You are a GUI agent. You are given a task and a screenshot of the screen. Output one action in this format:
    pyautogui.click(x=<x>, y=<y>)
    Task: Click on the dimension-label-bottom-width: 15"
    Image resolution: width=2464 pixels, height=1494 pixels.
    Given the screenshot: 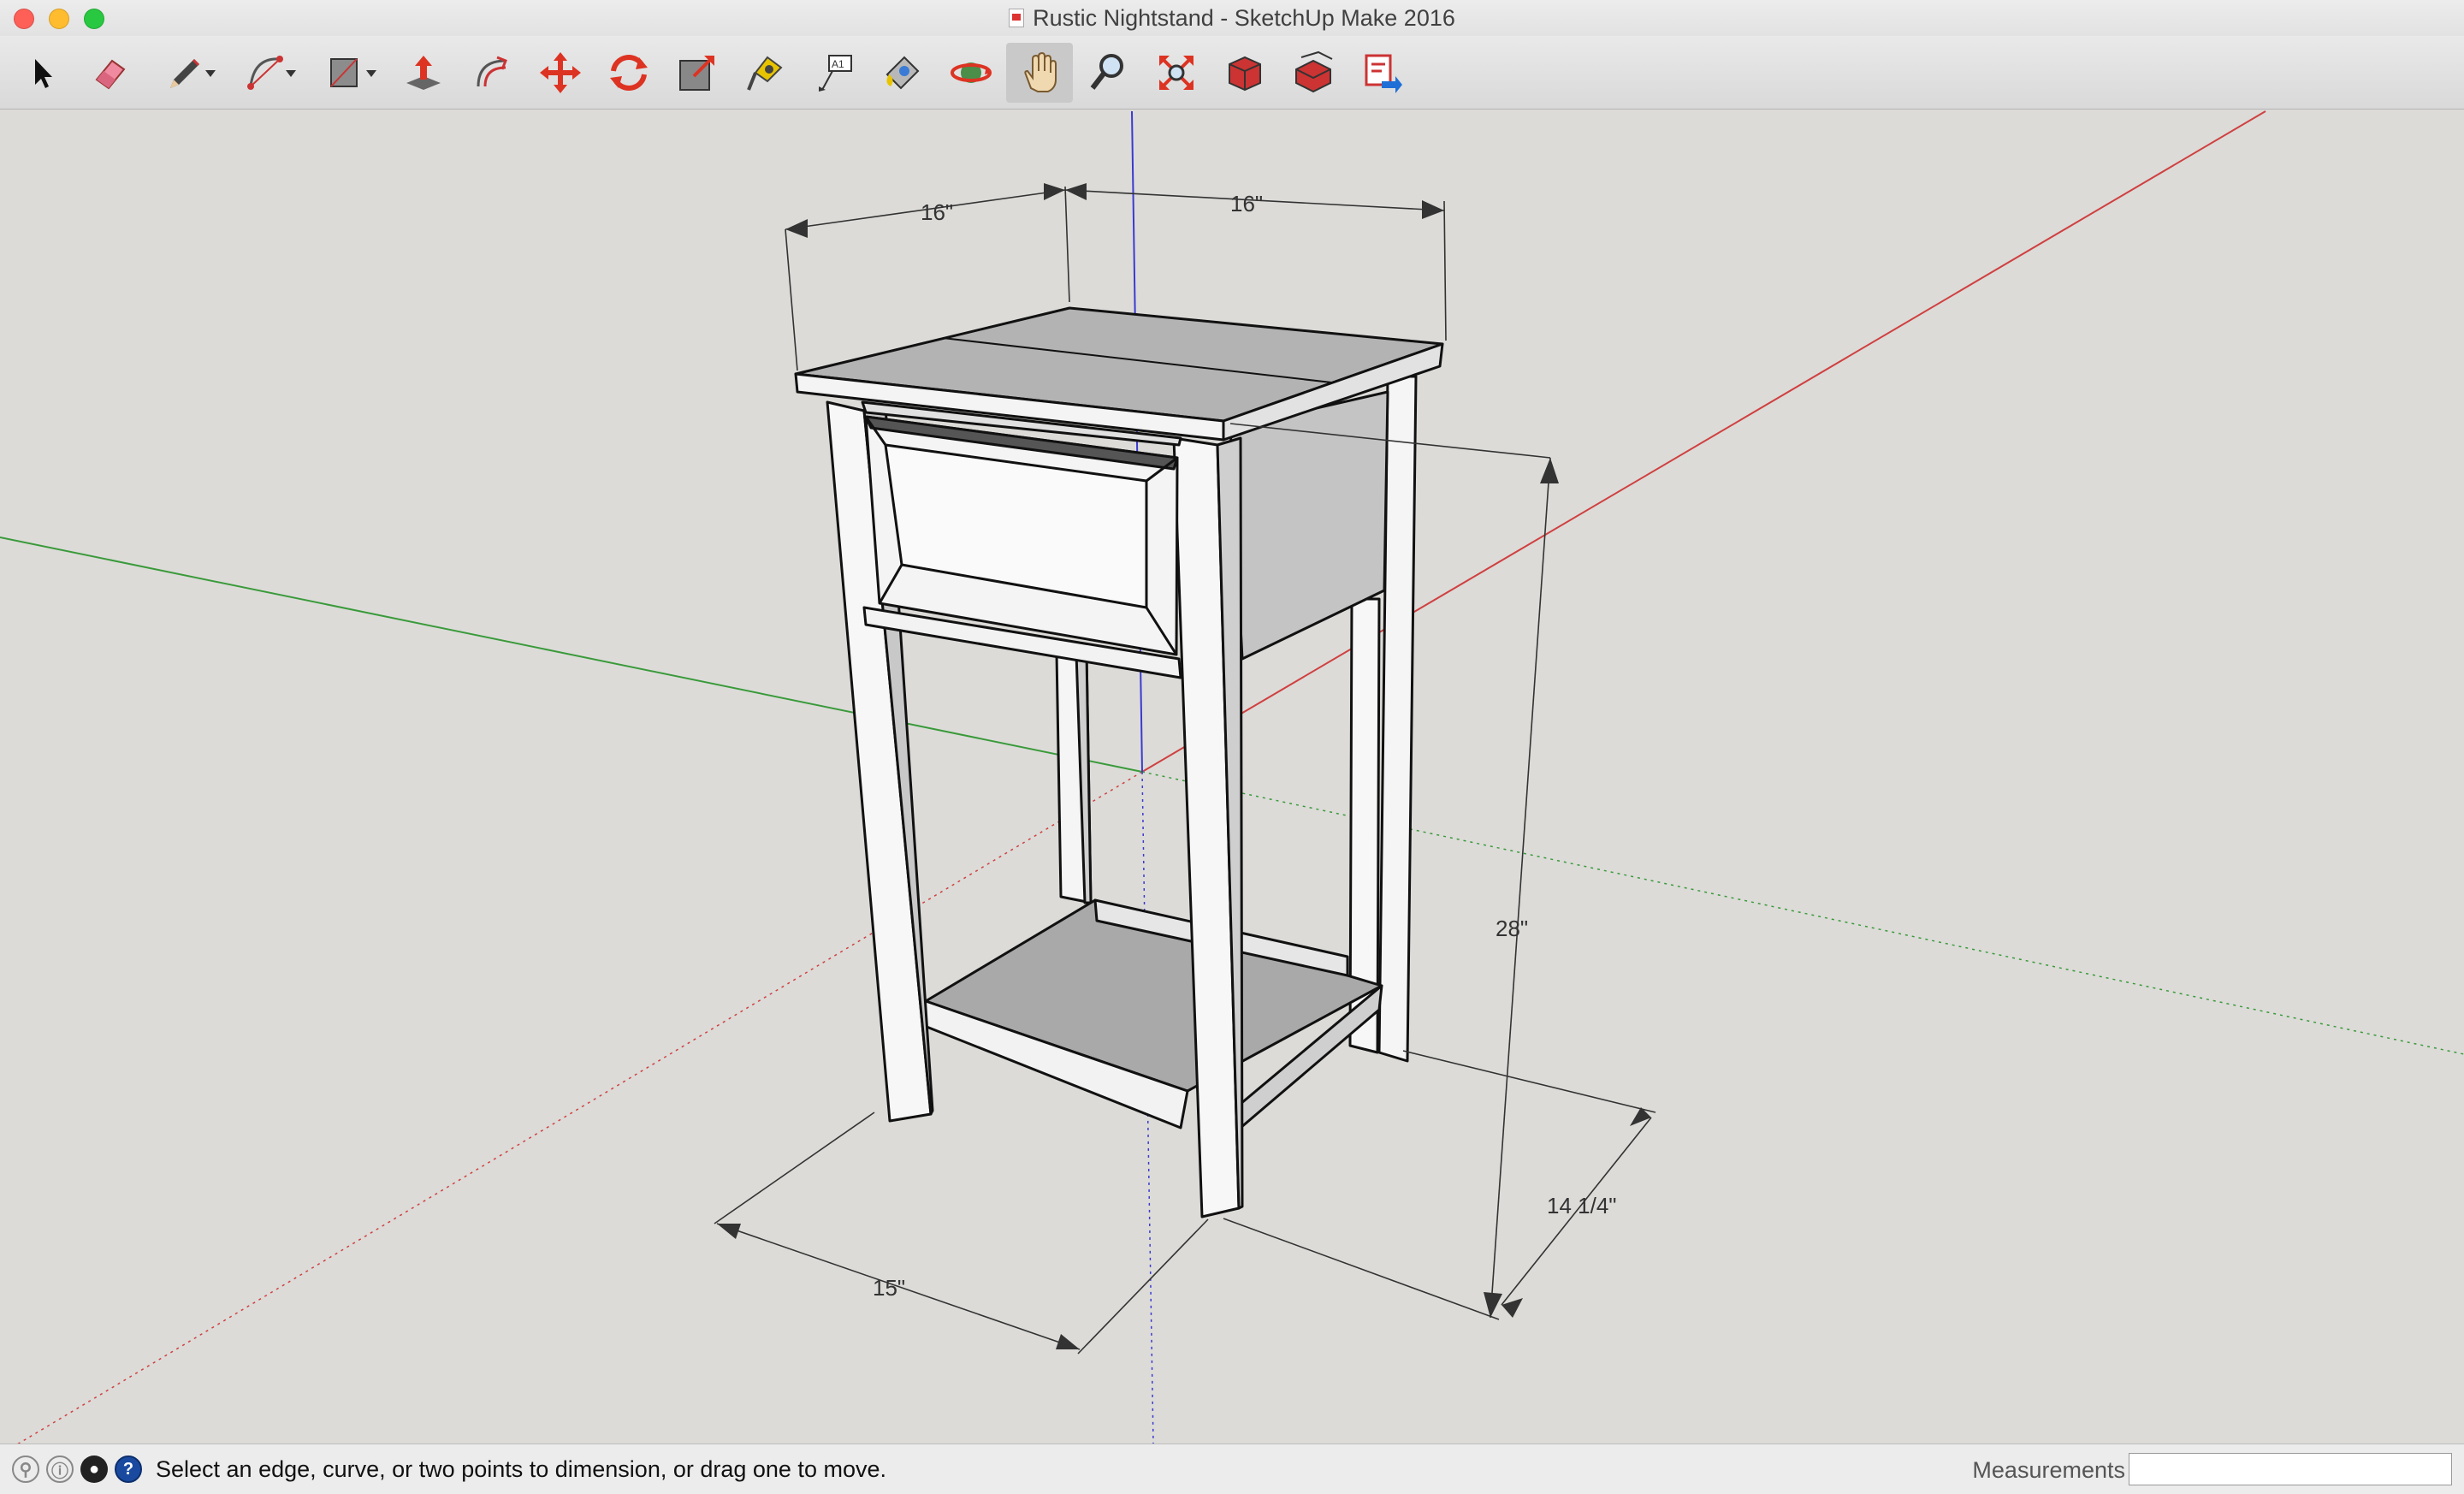 What is the action you would take?
    pyautogui.click(x=889, y=1288)
    